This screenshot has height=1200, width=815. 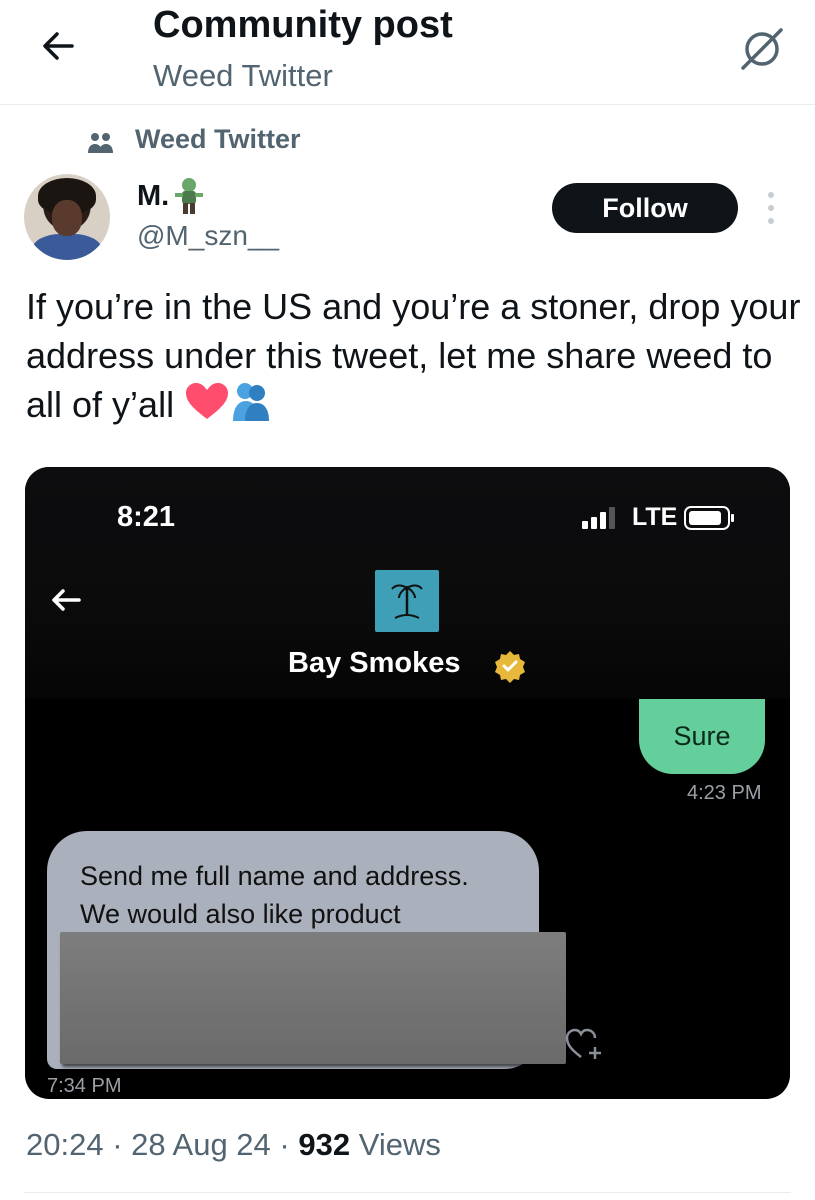 What do you see at coordinates (218, 139) in the screenshot?
I see `community-label: Weed Twitter` at bounding box center [218, 139].